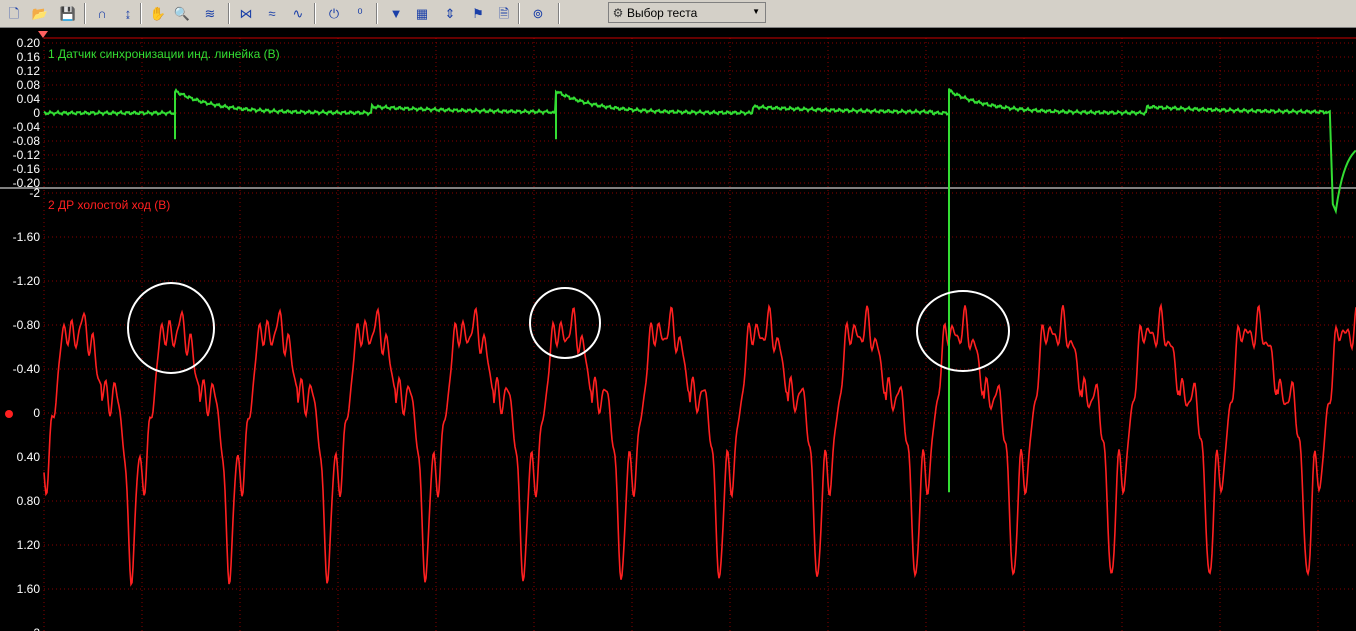 The height and width of the screenshot is (631, 1356). I want to click on split-icon: ⇕, so click(450, 13).